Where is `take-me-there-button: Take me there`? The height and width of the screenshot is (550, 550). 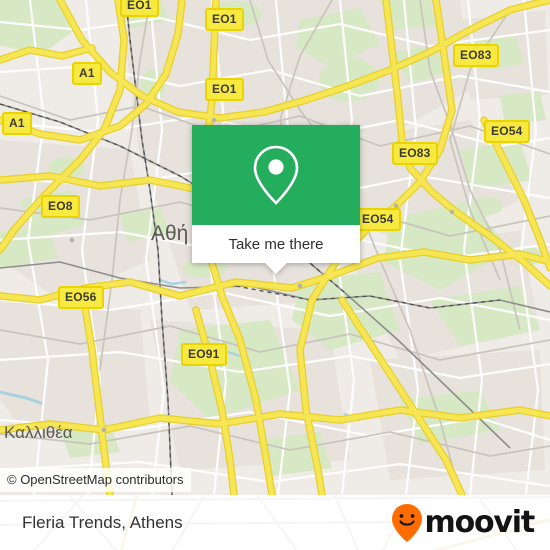 take-me-there-button: Take me there is located at coordinates (276, 244).